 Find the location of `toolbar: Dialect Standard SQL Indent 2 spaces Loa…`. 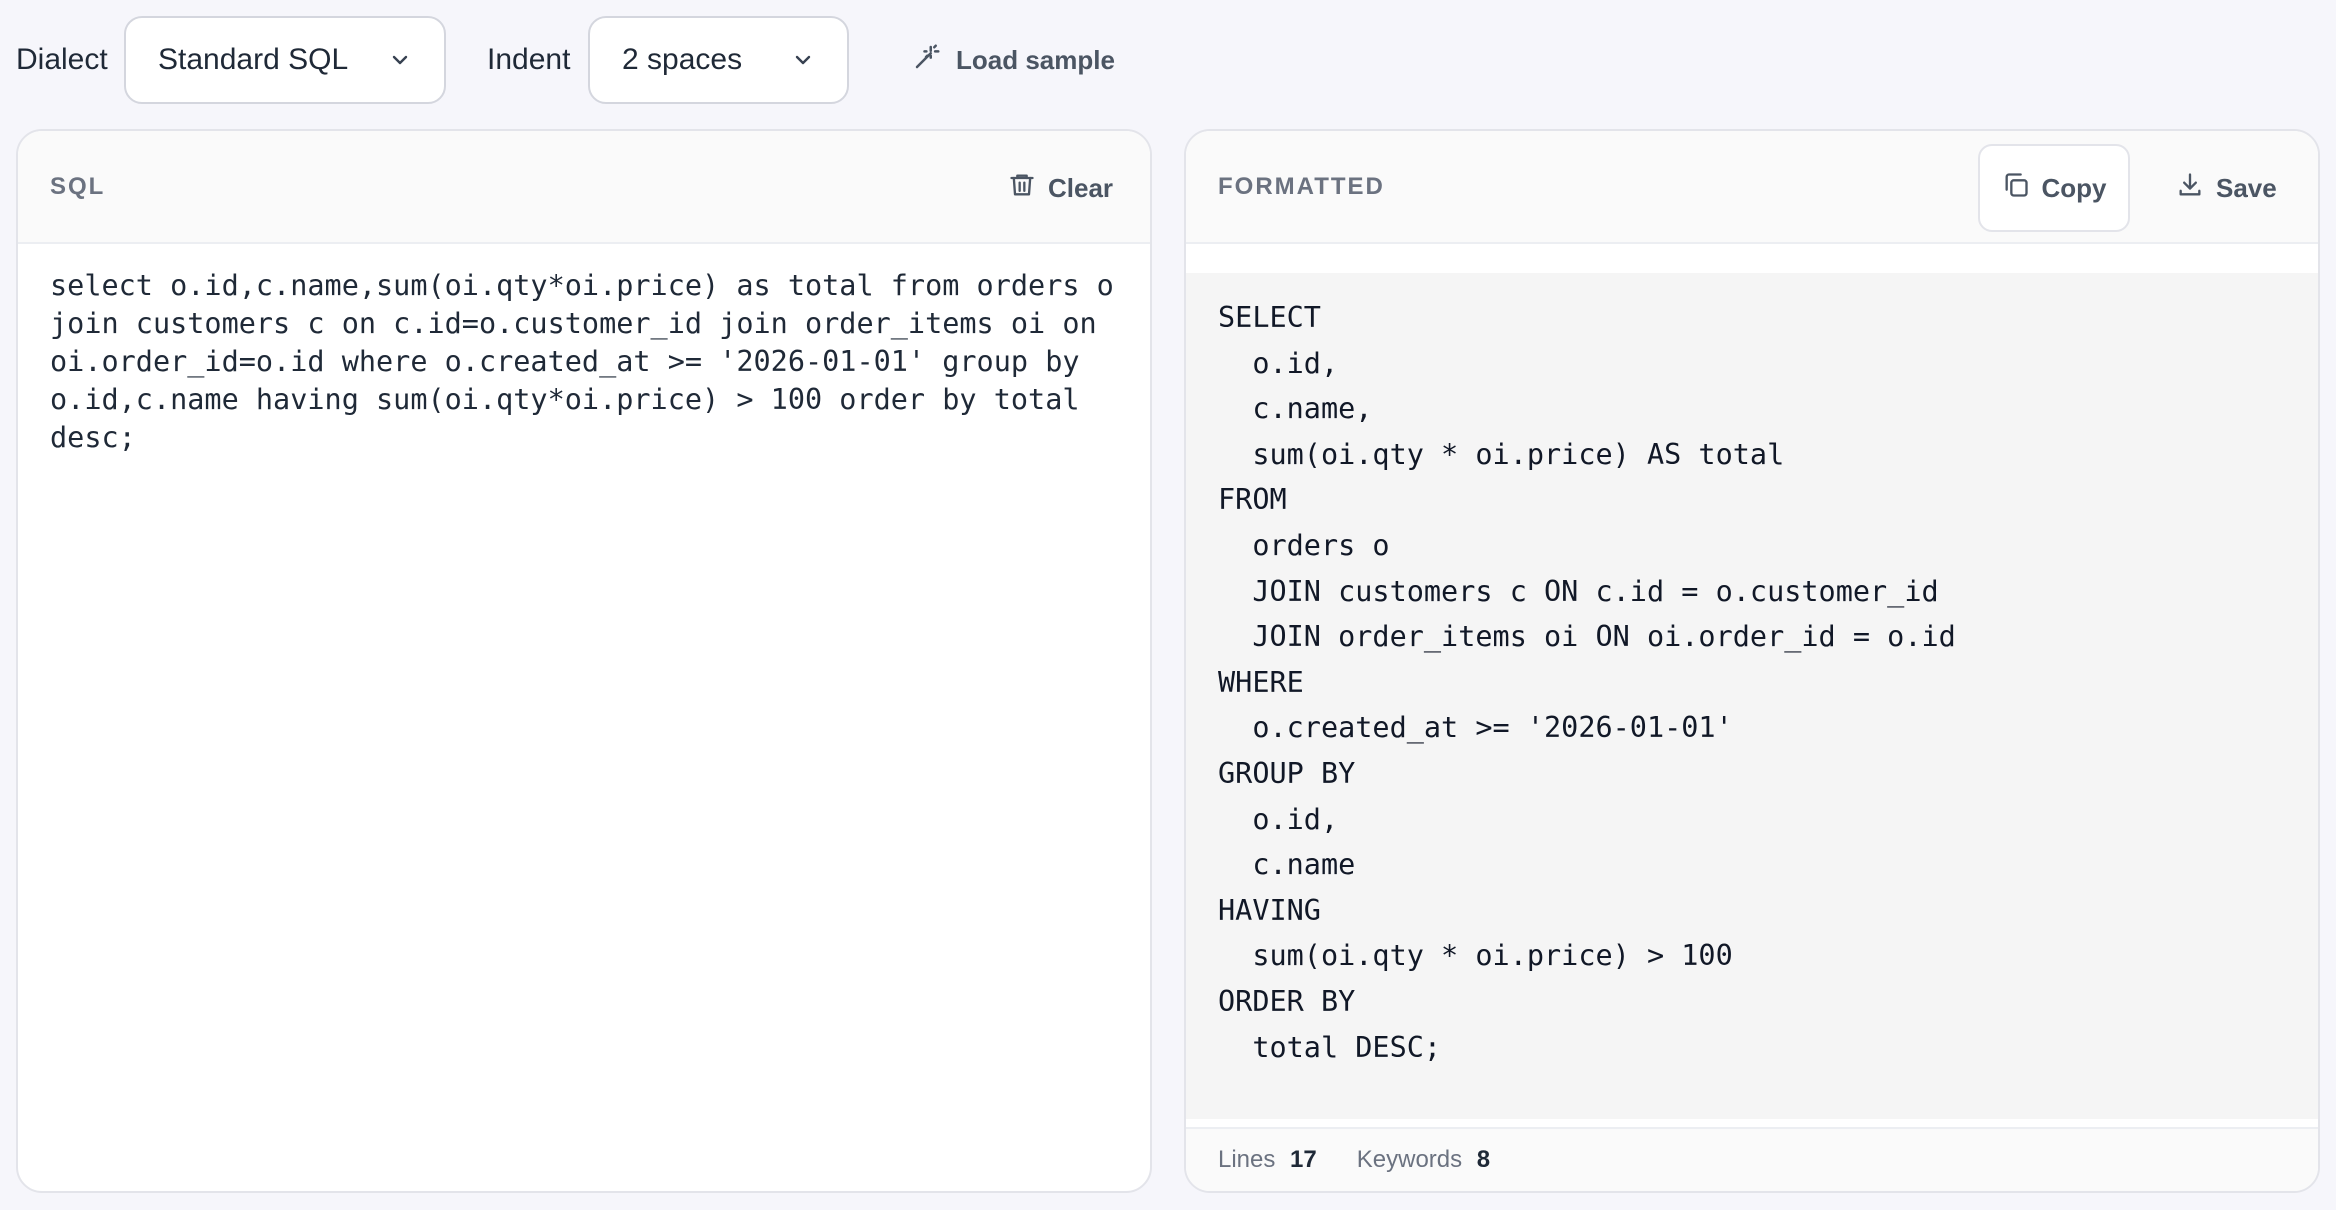

toolbar: Dialect Standard SQL Indent 2 spaces Loa… is located at coordinates (1168, 60).